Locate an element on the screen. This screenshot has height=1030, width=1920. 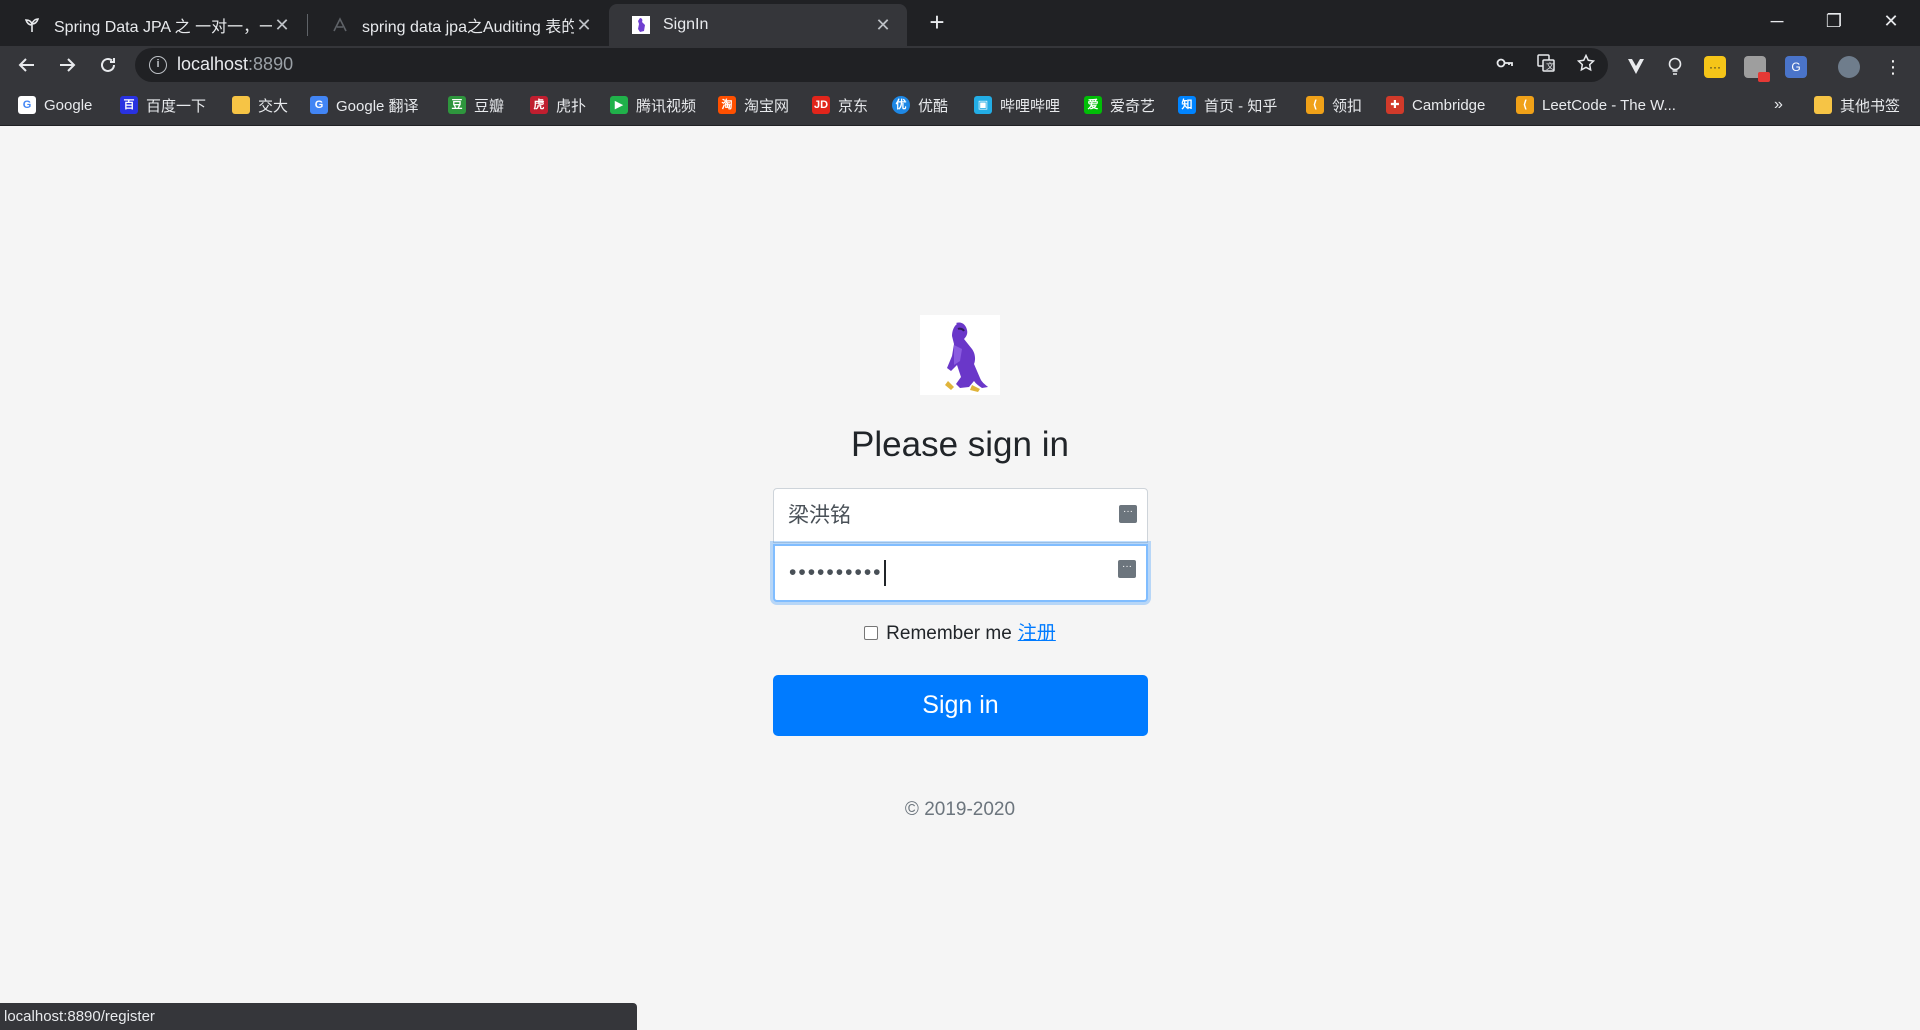
hupu-icon: 虎 is located at coordinates (539, 105).